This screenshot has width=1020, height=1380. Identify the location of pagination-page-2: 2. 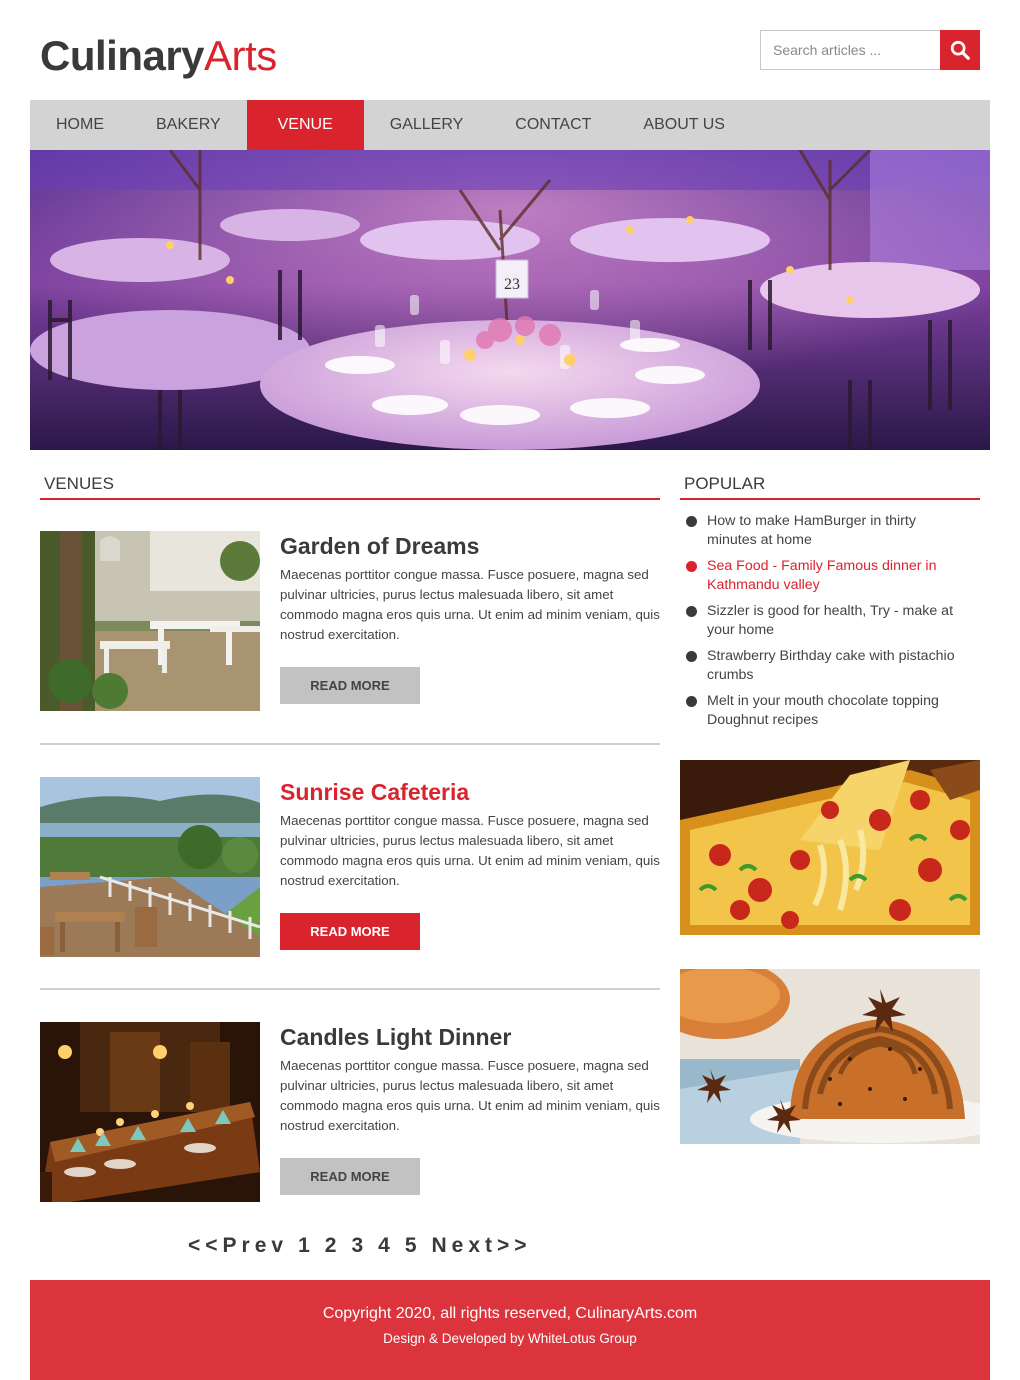
(333, 1246).